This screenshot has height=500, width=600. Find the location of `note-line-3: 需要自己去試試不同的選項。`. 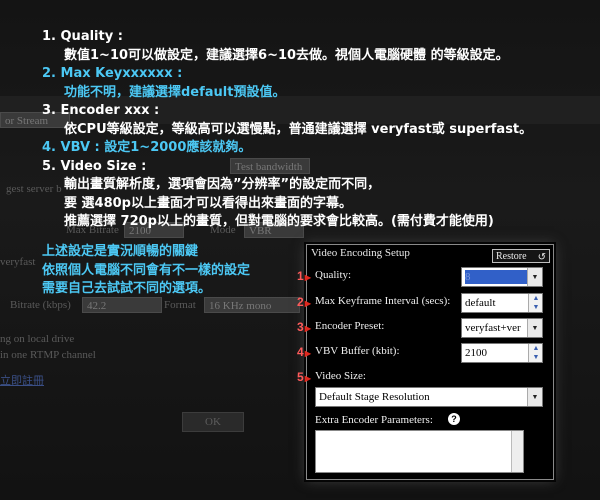

note-line-3: 需要自己去試試不同的選項。 is located at coordinates (127, 288).